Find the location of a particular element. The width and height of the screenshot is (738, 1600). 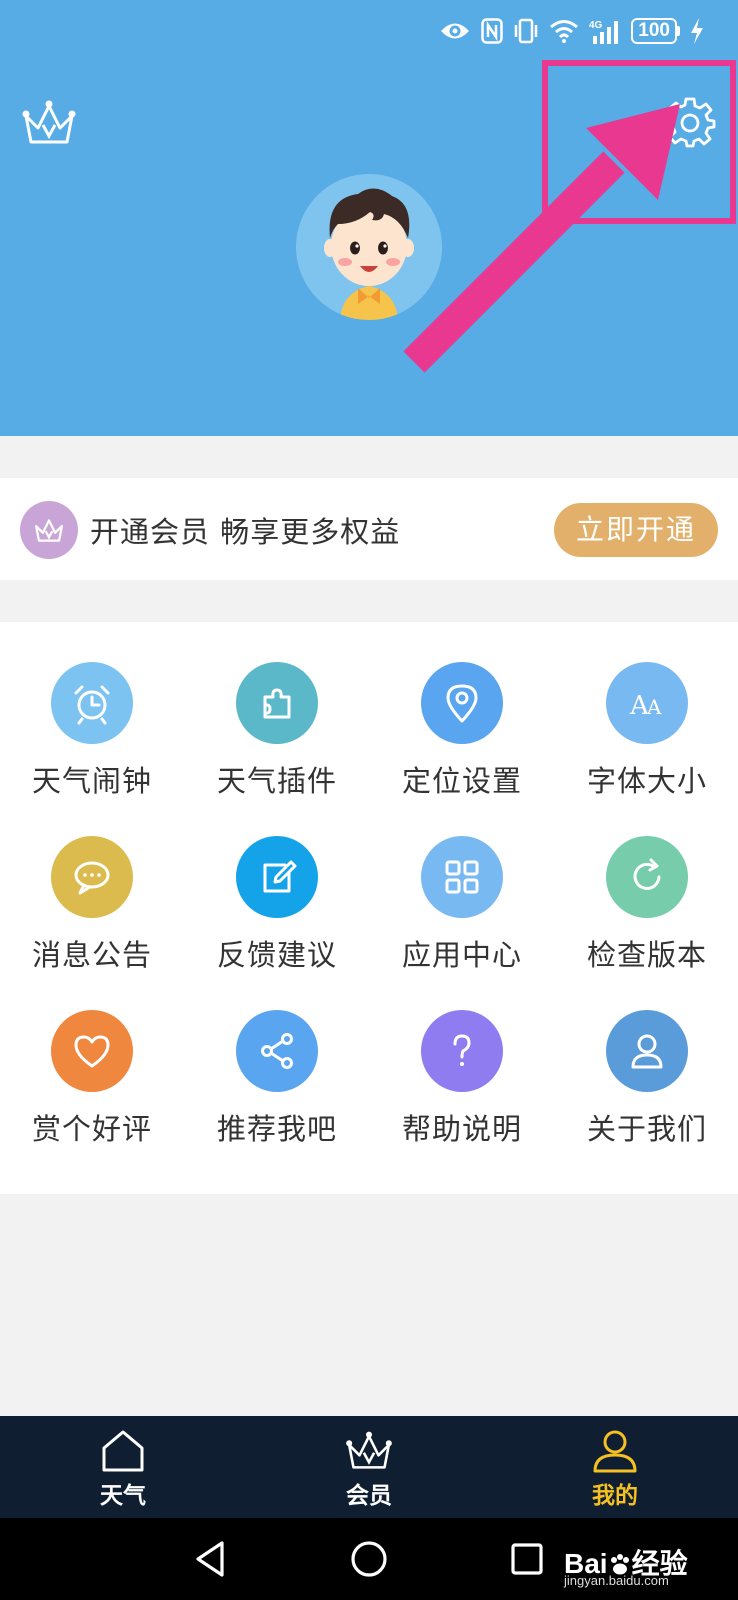

grid-item-label: 字体大小 is located at coordinates (646, 781).